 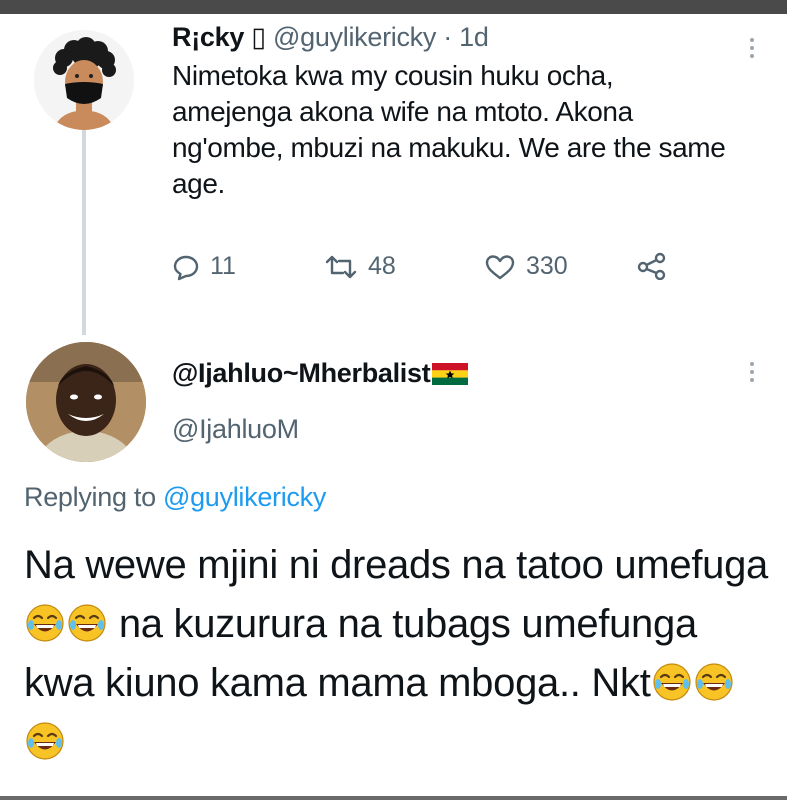 I want to click on tweet-header: R¡cky ▯ @guylikericky · 1d, so click(x=330, y=37).